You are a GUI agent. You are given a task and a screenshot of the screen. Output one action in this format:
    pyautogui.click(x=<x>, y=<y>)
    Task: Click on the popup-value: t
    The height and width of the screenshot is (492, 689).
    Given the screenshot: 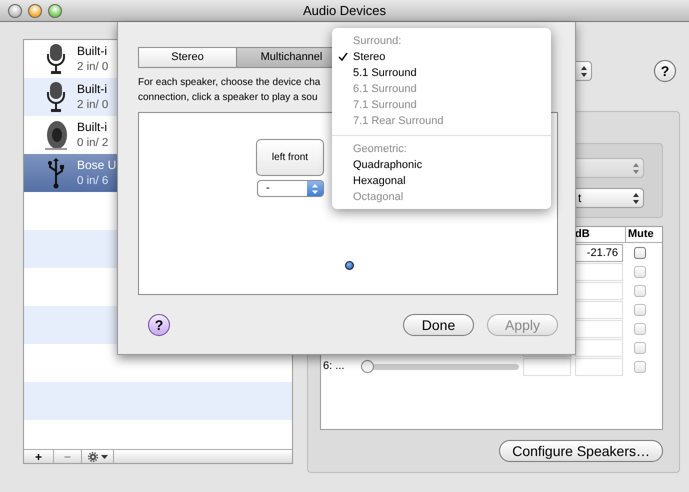 What is the action you would take?
    pyautogui.click(x=580, y=198)
    